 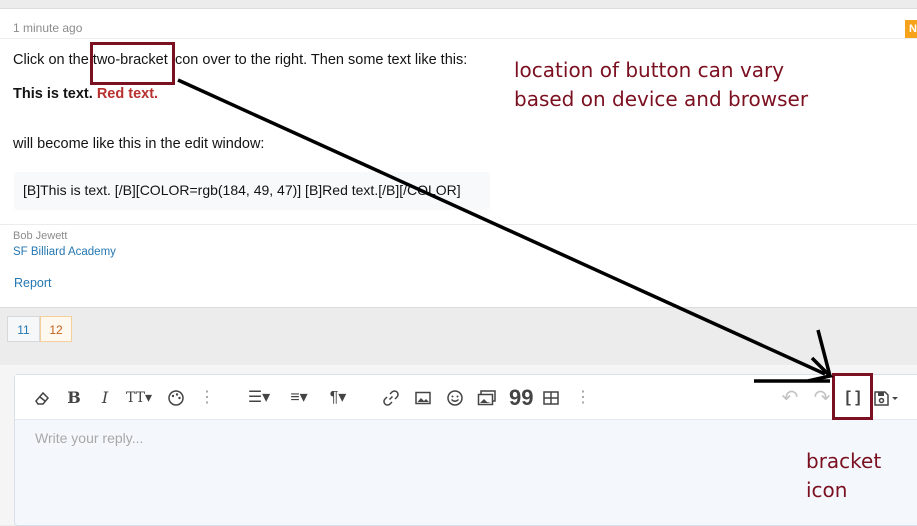 I want to click on annotation-note-bracket: bracket icon, so click(x=856, y=476).